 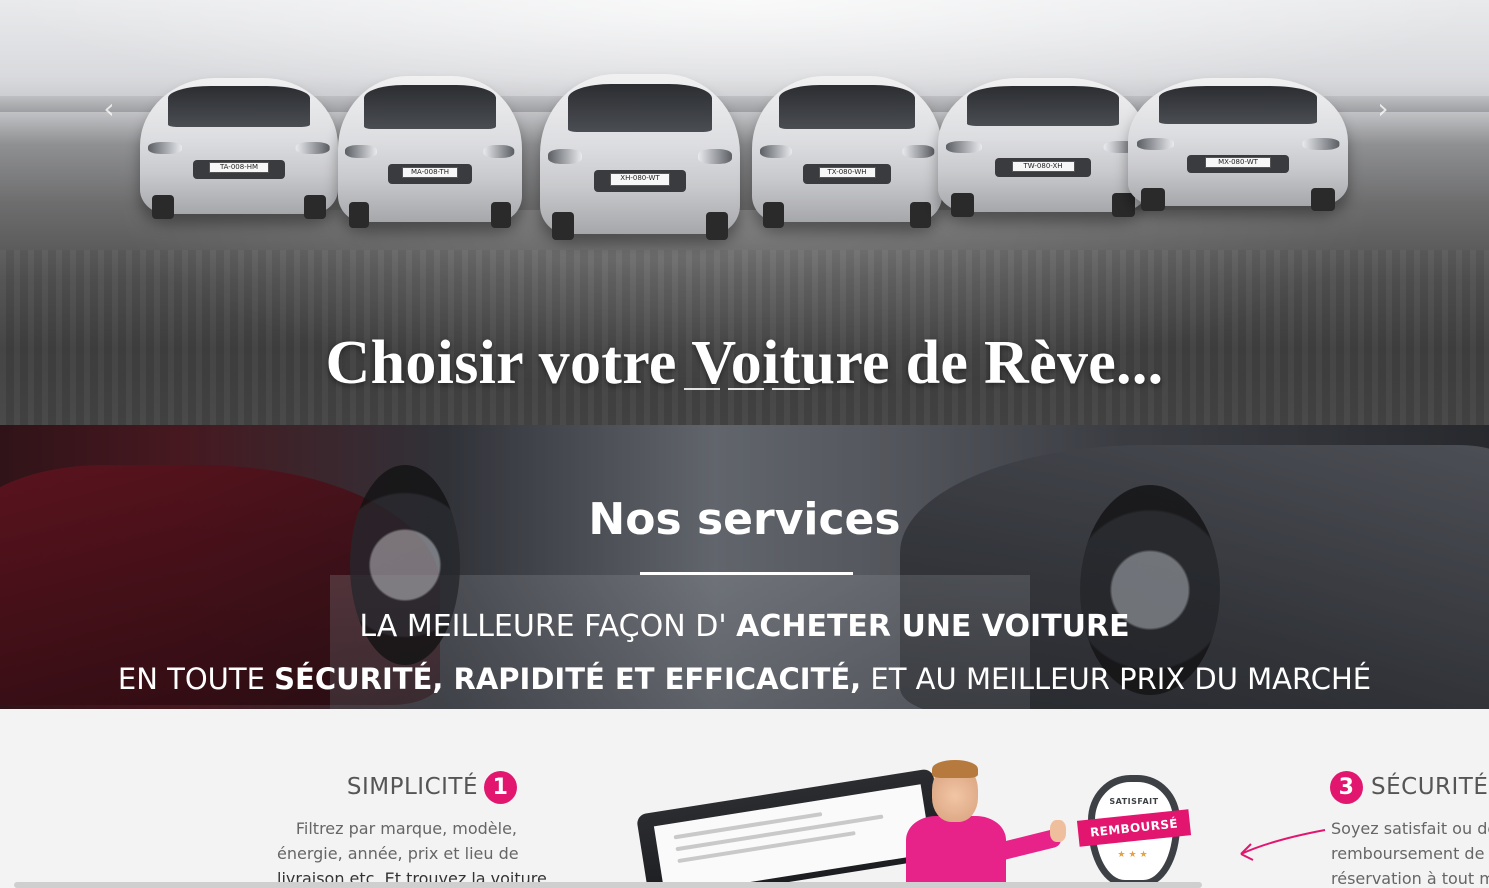 I want to click on license-plate: MA-008-TH, so click(x=430, y=172).